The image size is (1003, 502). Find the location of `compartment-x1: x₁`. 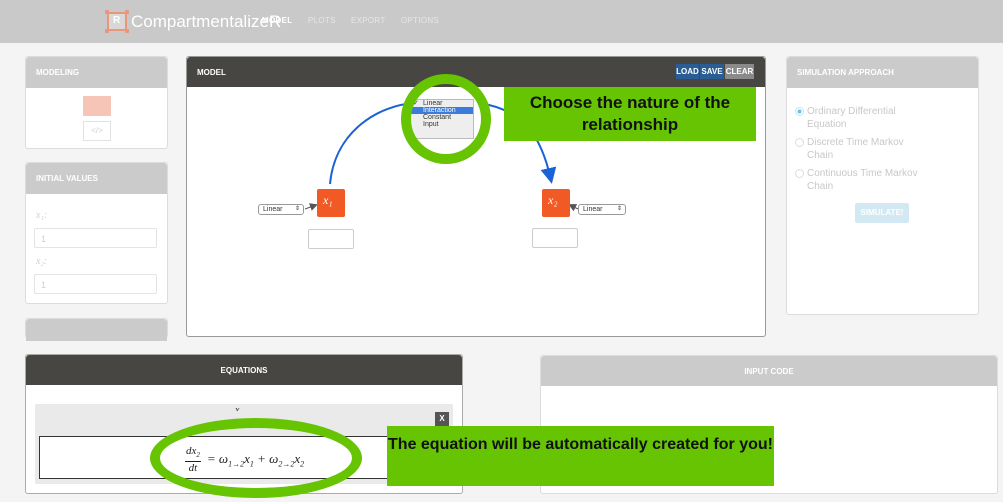

compartment-x1: x₁ is located at coordinates (331, 203).